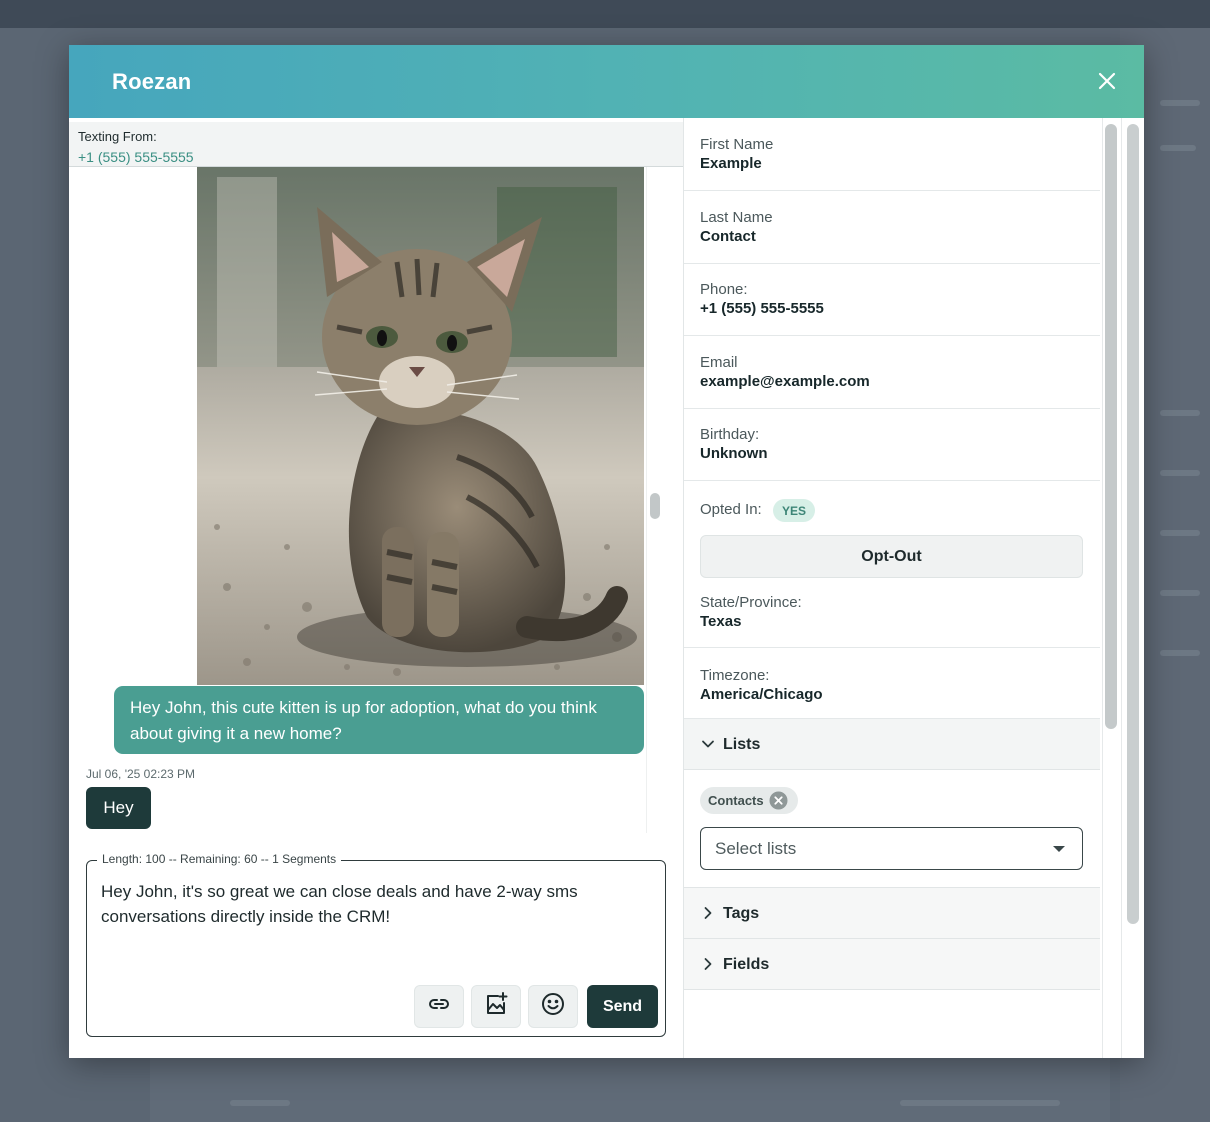  I want to click on emoji-icon, so click(553, 1006).